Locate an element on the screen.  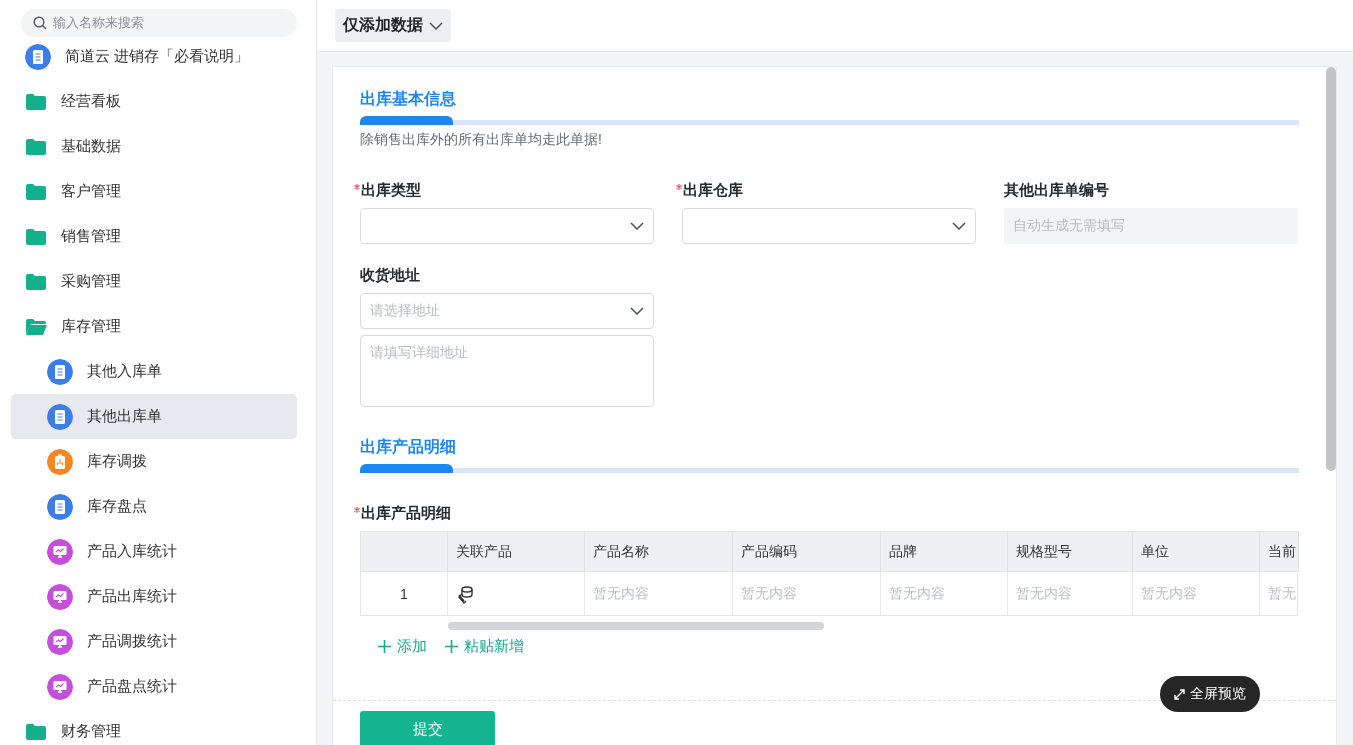
field-label: 收货地址 is located at coordinates (390, 275).